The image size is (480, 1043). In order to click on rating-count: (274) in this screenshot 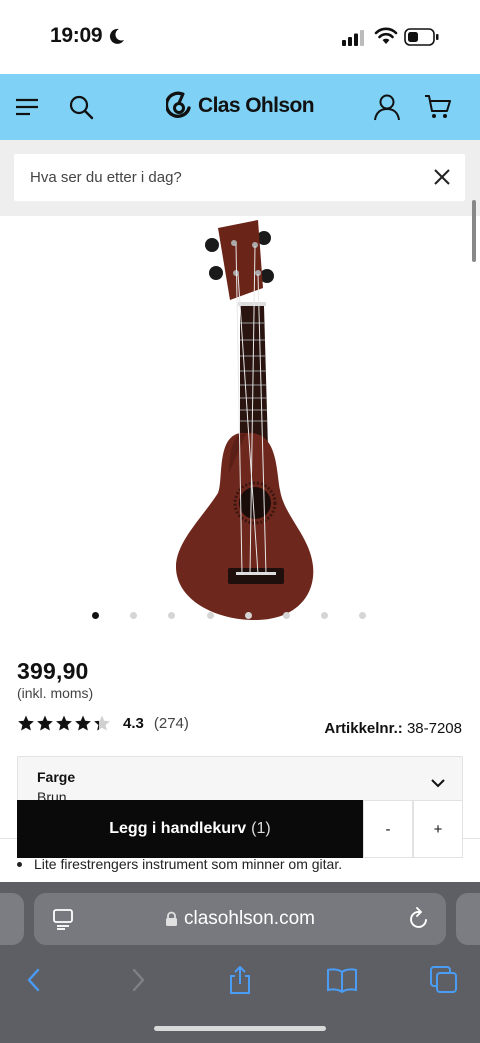, I will do `click(171, 723)`.